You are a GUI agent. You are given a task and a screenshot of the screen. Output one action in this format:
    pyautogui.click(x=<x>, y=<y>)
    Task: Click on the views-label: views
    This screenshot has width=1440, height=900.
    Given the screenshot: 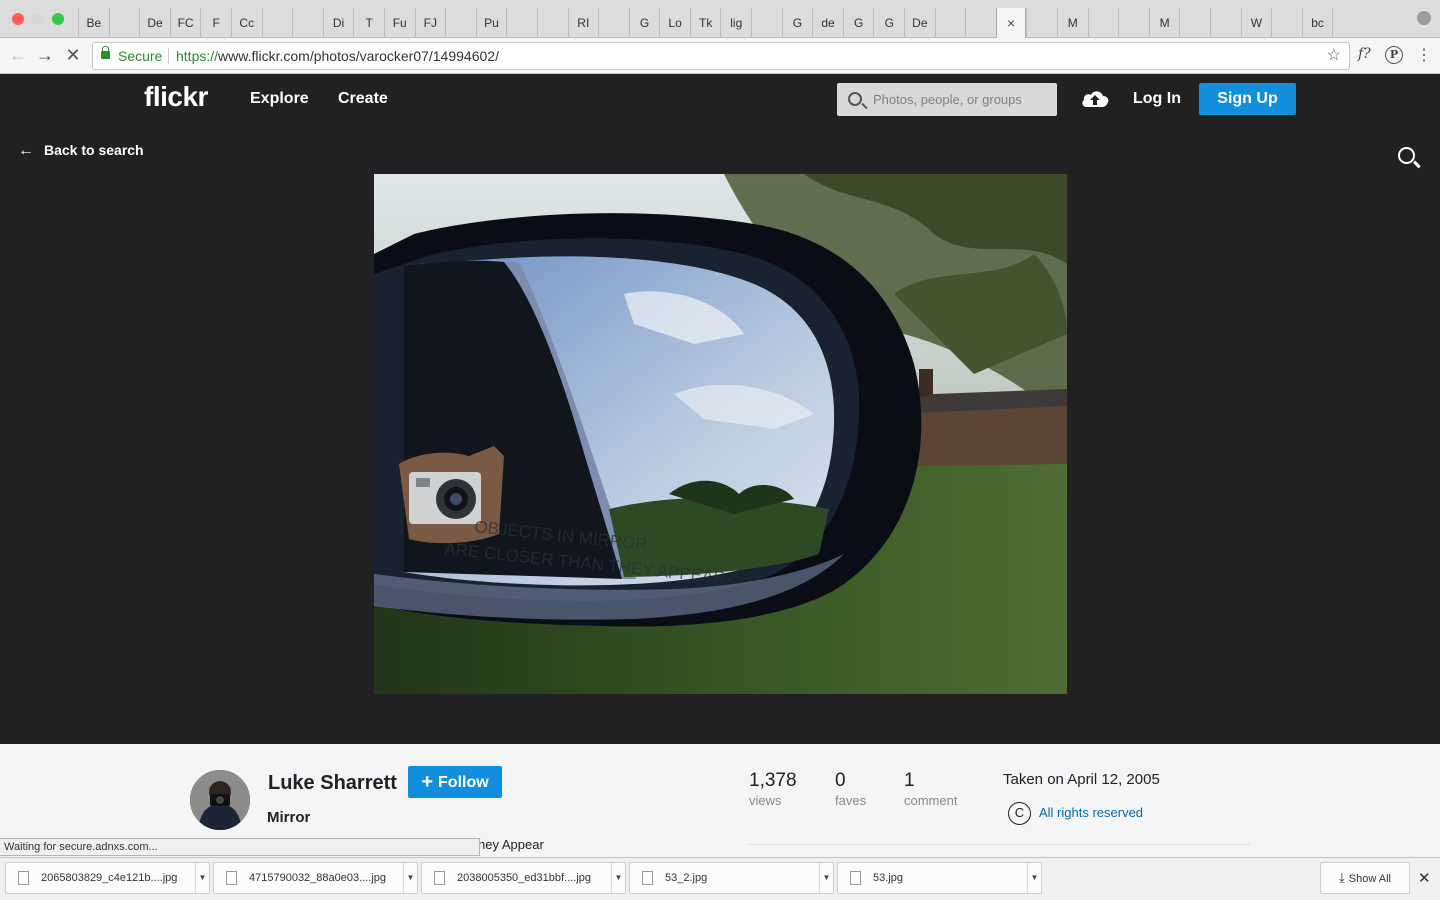 What is the action you would take?
    pyautogui.click(x=765, y=800)
    